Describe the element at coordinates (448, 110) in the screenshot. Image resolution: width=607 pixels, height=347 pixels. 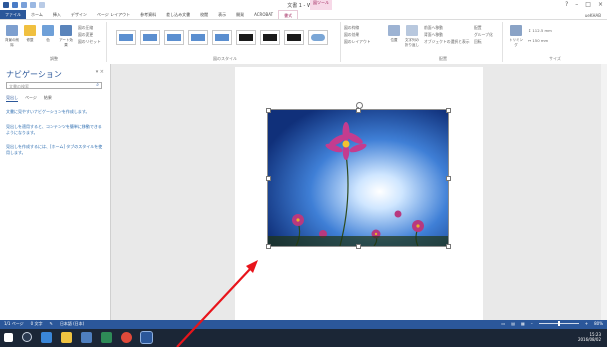
I see `resize-handle-top-right` at that location.